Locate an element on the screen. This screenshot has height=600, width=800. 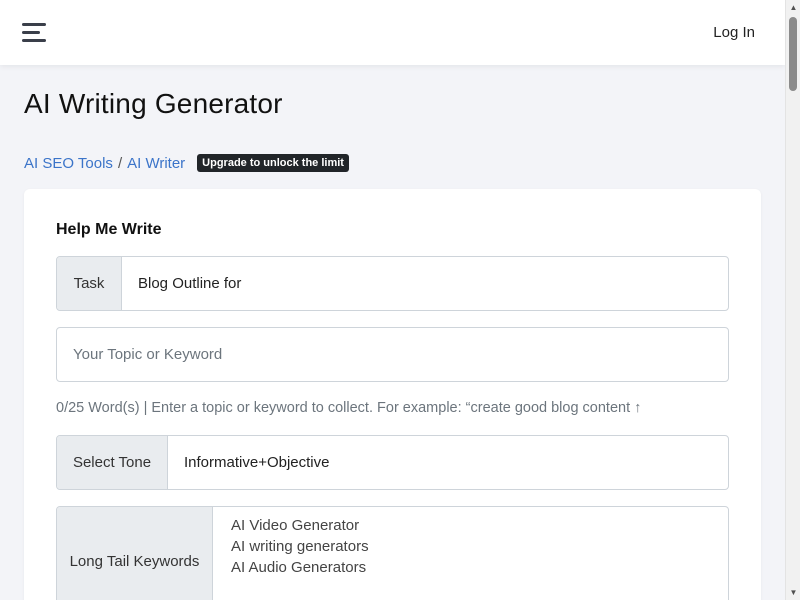
keyword-item: AI Video Generator is located at coordinates (295, 525).